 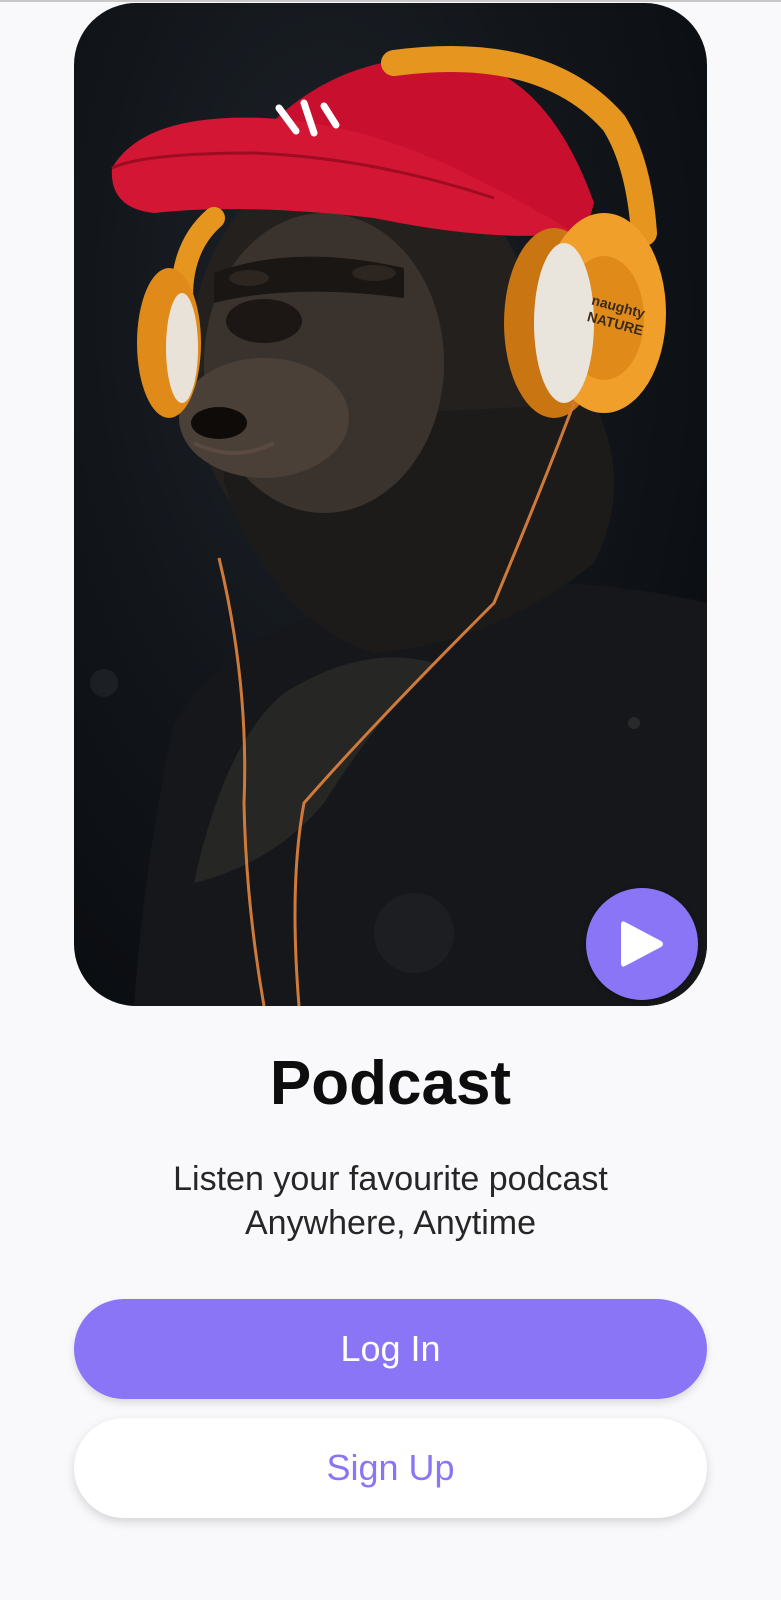 I want to click on login-button: Log In, so click(x=390, y=1349).